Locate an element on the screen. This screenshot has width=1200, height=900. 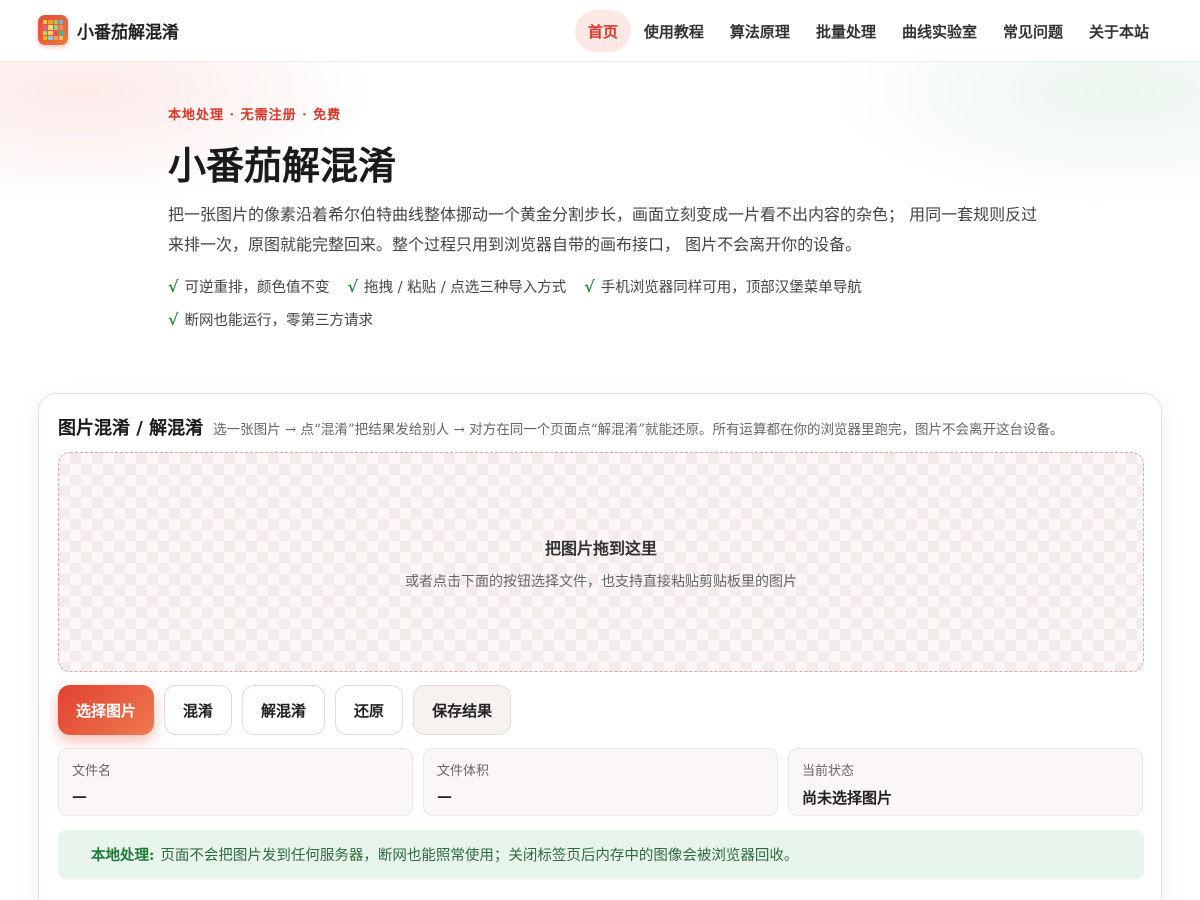
brand: 小番茄解混淆 is located at coordinates (108, 30).